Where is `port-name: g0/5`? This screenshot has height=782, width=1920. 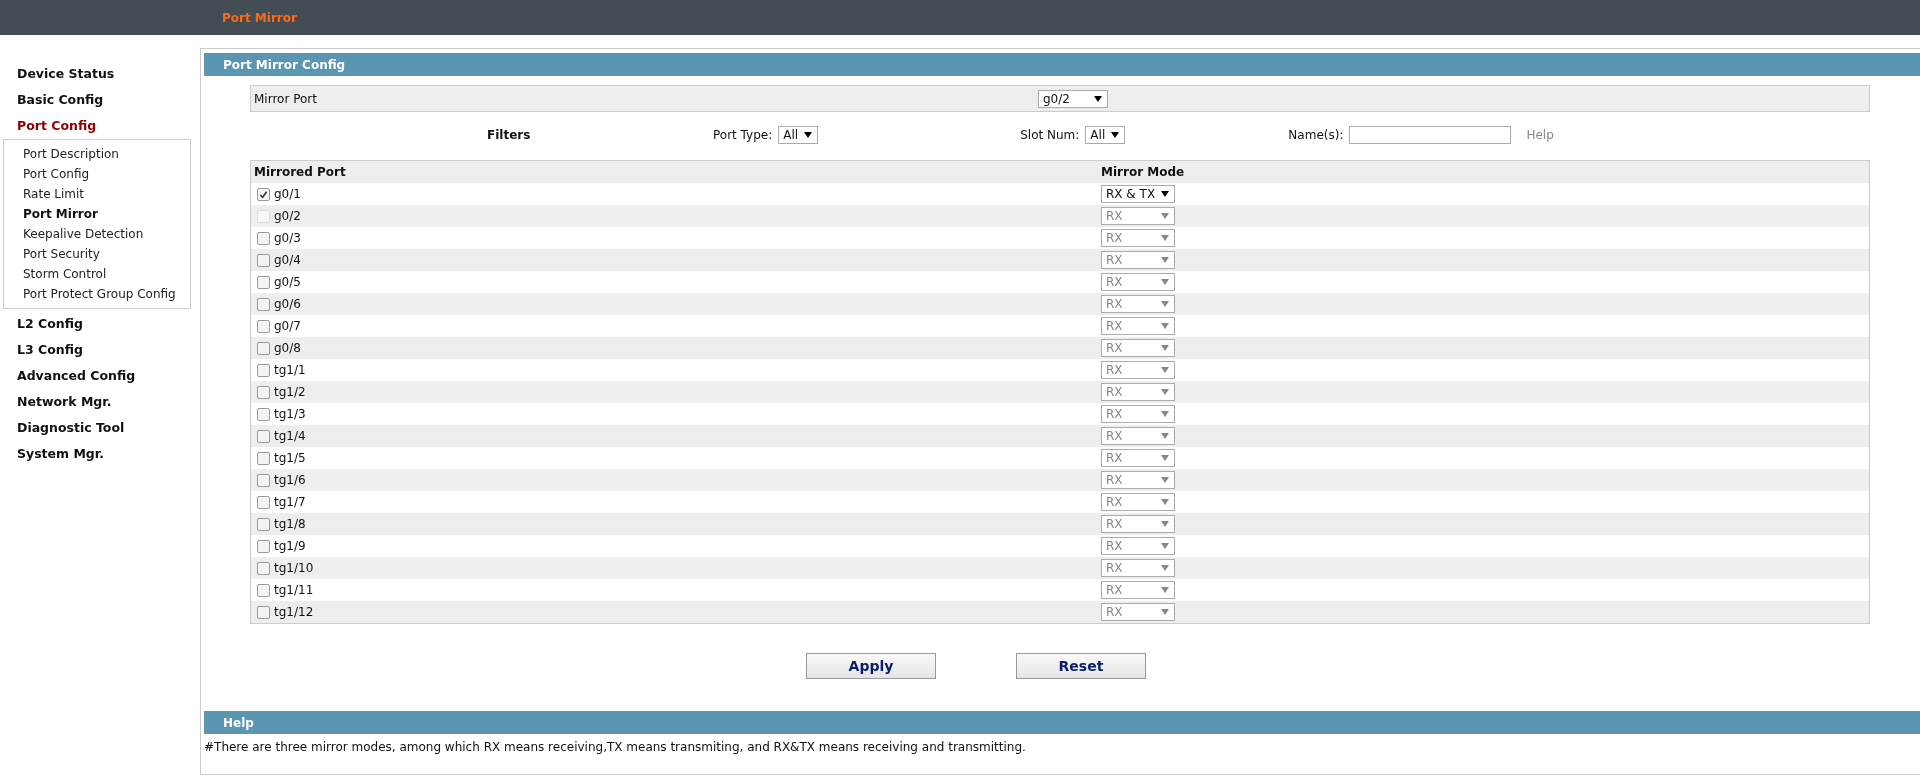
port-name: g0/5 is located at coordinates (287, 282).